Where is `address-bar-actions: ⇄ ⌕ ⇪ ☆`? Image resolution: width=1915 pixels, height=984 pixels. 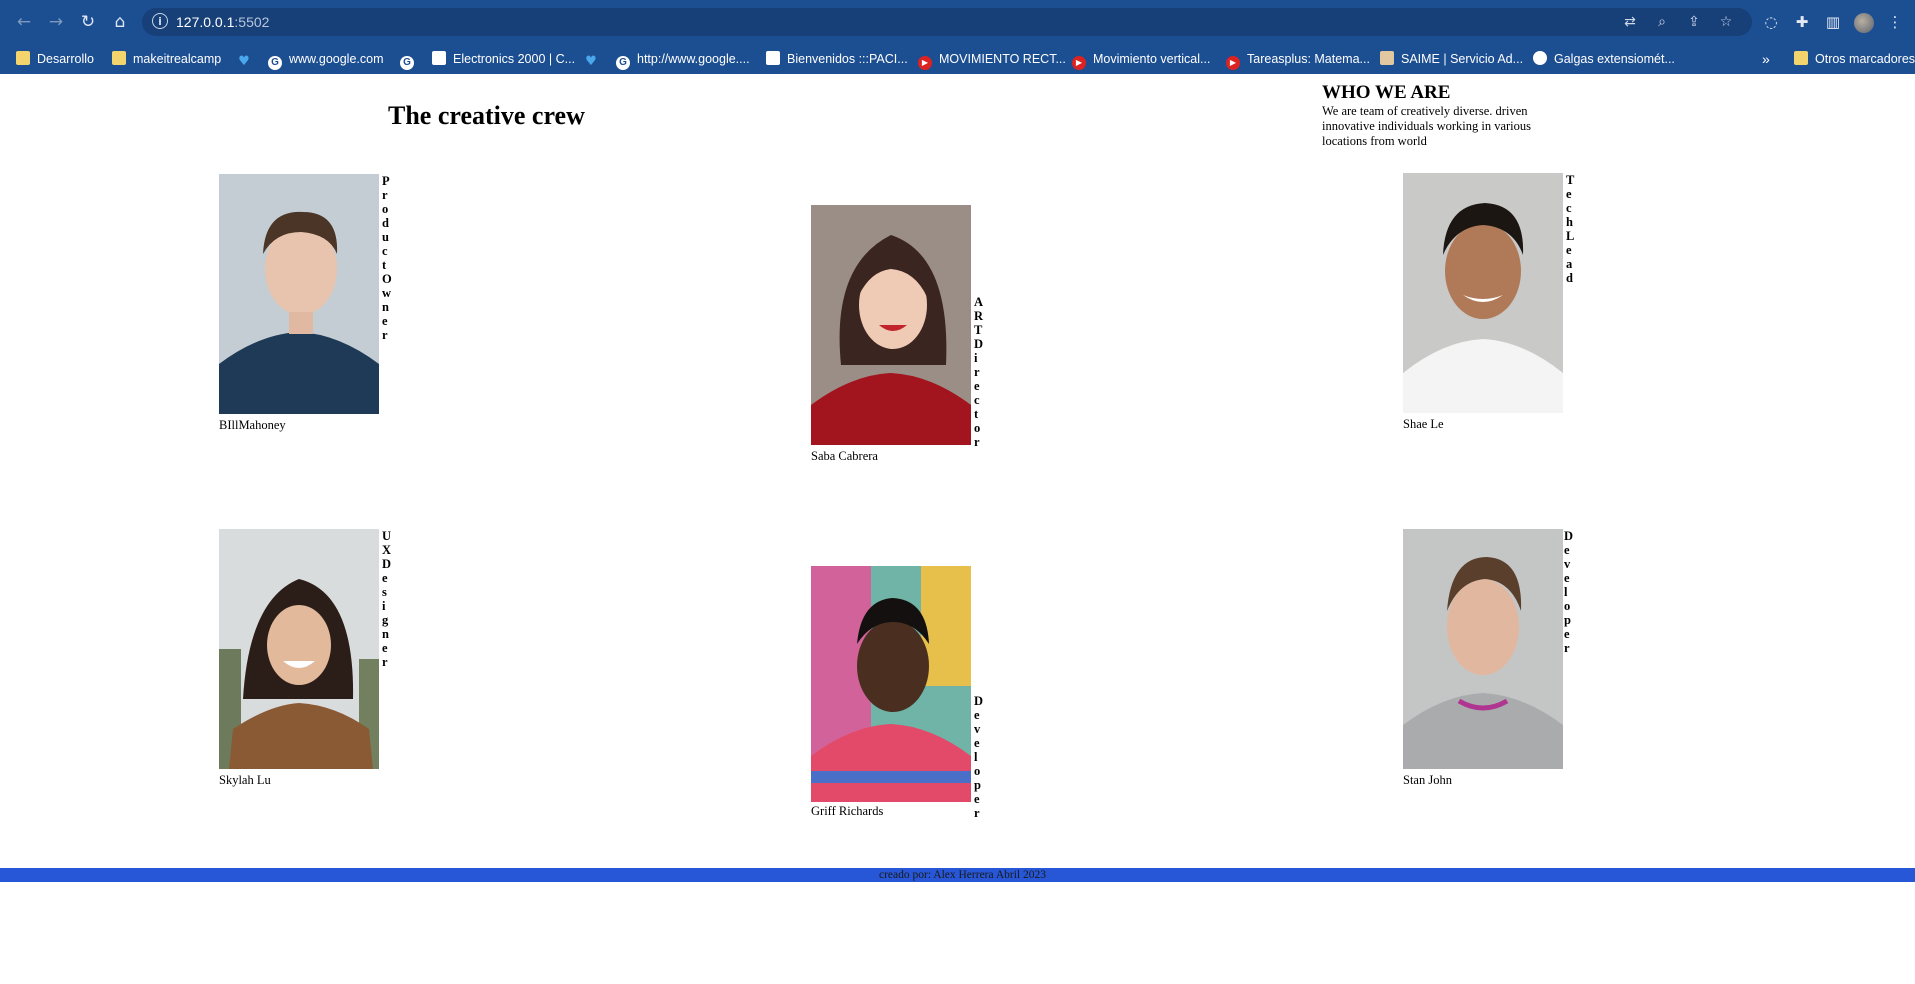 address-bar-actions: ⇄ ⌕ ⇪ ☆ is located at coordinates (1672, 22).